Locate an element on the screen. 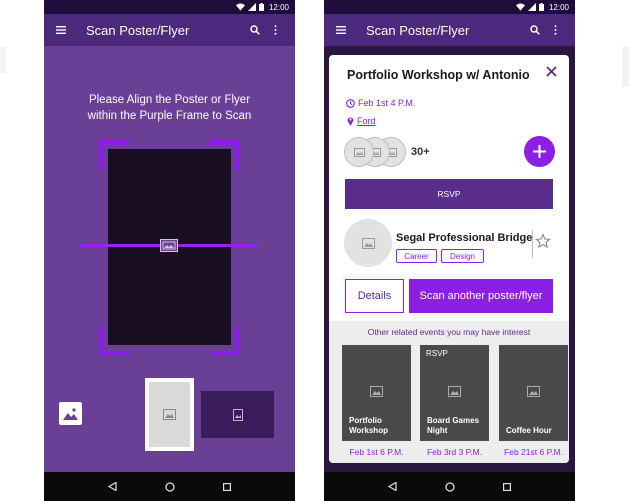  event-date: Feb 1st 4 P.M. is located at coordinates (380, 103).